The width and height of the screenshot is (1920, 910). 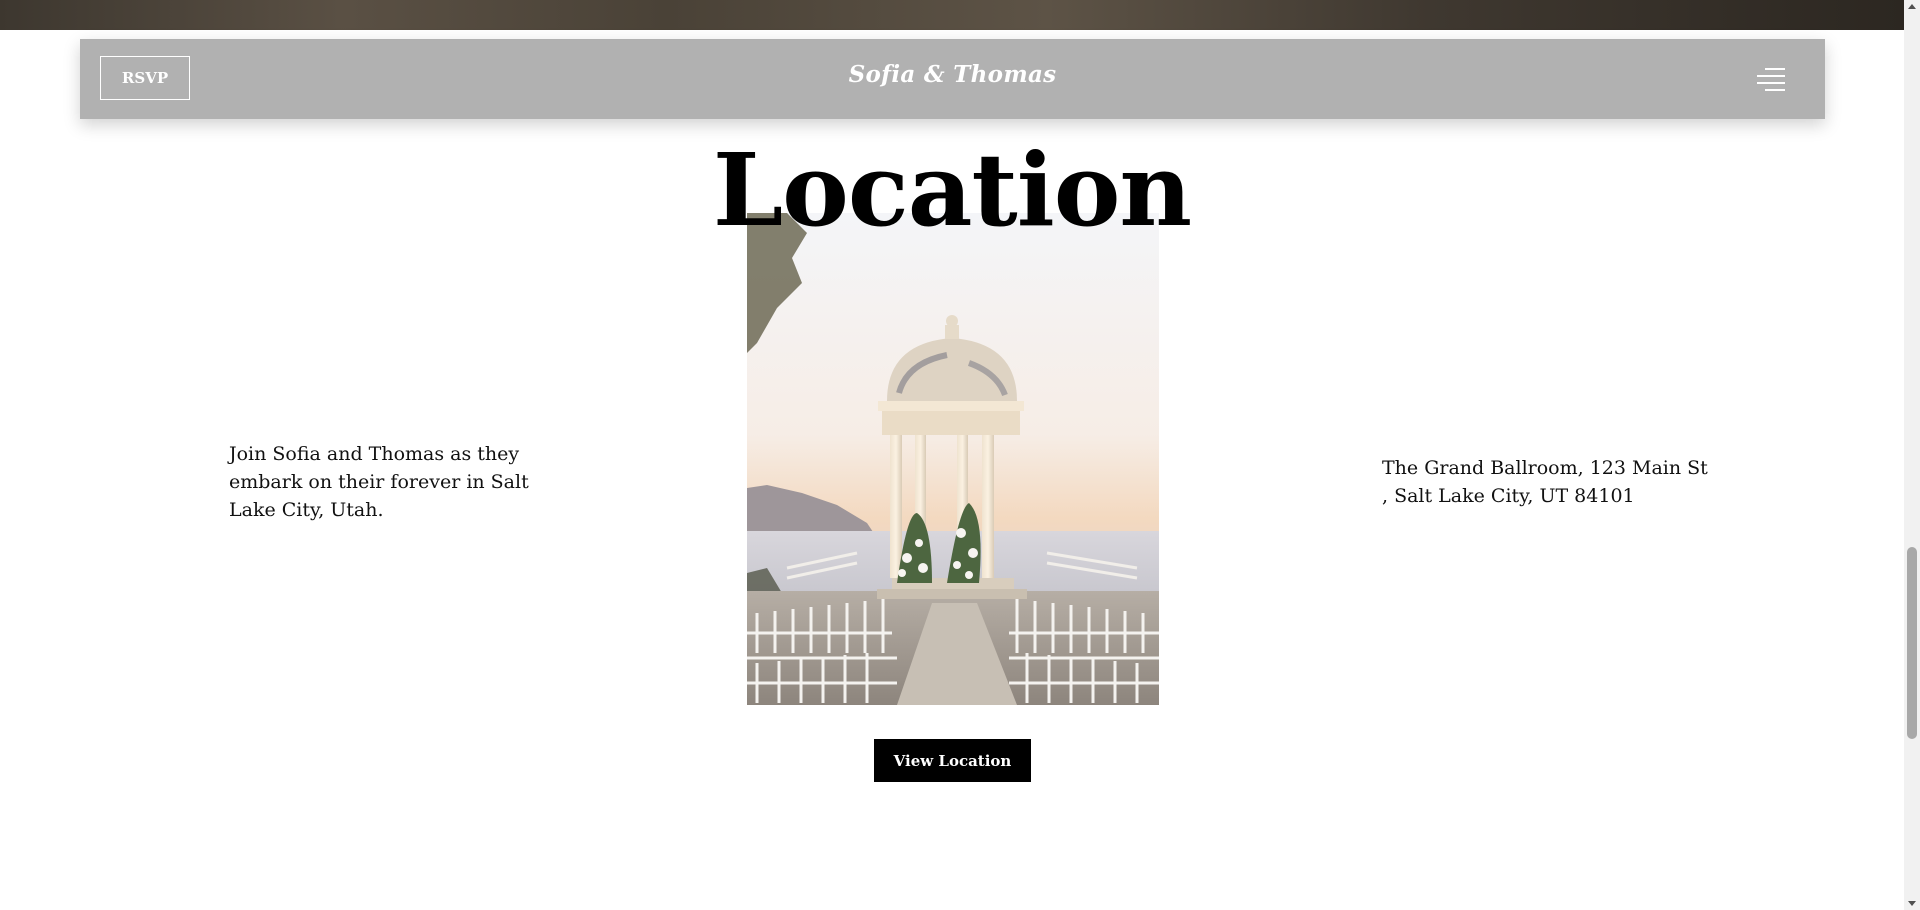 What do you see at coordinates (1912, 455) in the screenshot?
I see `page-scrollbar` at bounding box center [1912, 455].